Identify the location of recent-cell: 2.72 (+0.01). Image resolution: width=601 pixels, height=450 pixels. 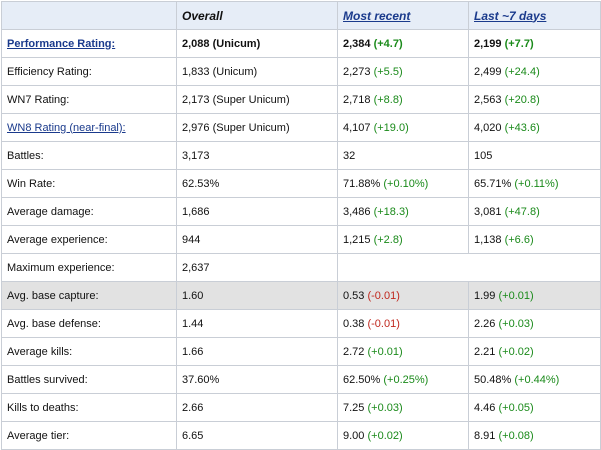
(403, 351).